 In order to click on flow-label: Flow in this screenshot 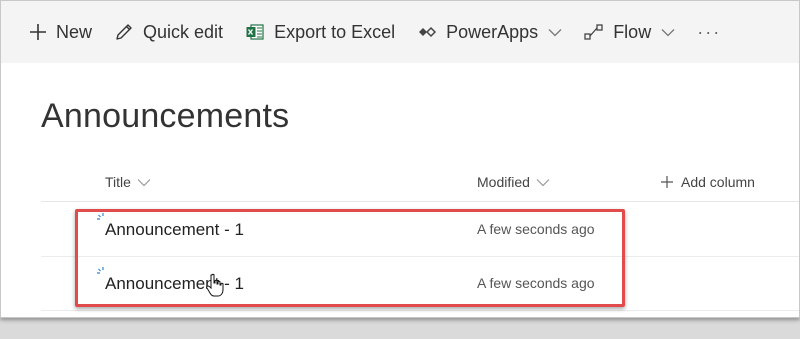, I will do `click(632, 31)`.